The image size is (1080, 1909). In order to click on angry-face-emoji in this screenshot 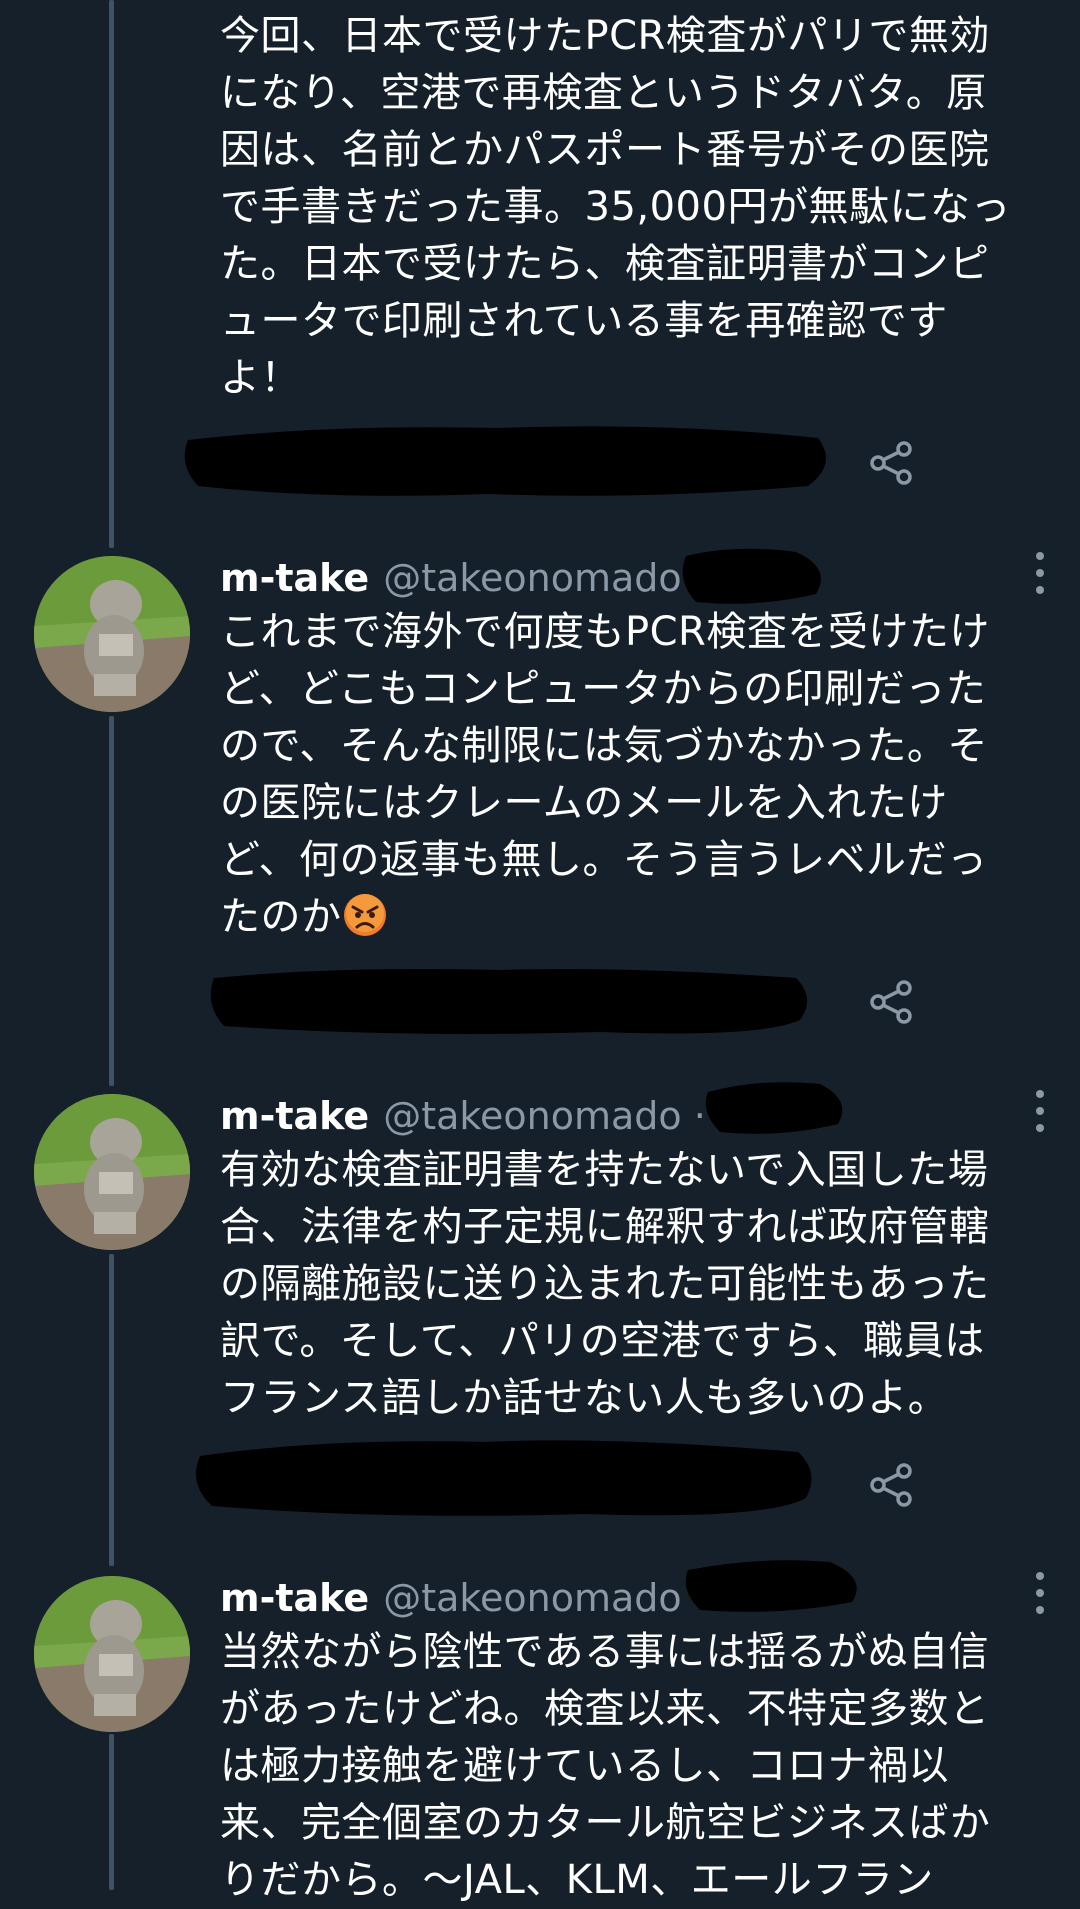, I will do `click(364, 915)`.